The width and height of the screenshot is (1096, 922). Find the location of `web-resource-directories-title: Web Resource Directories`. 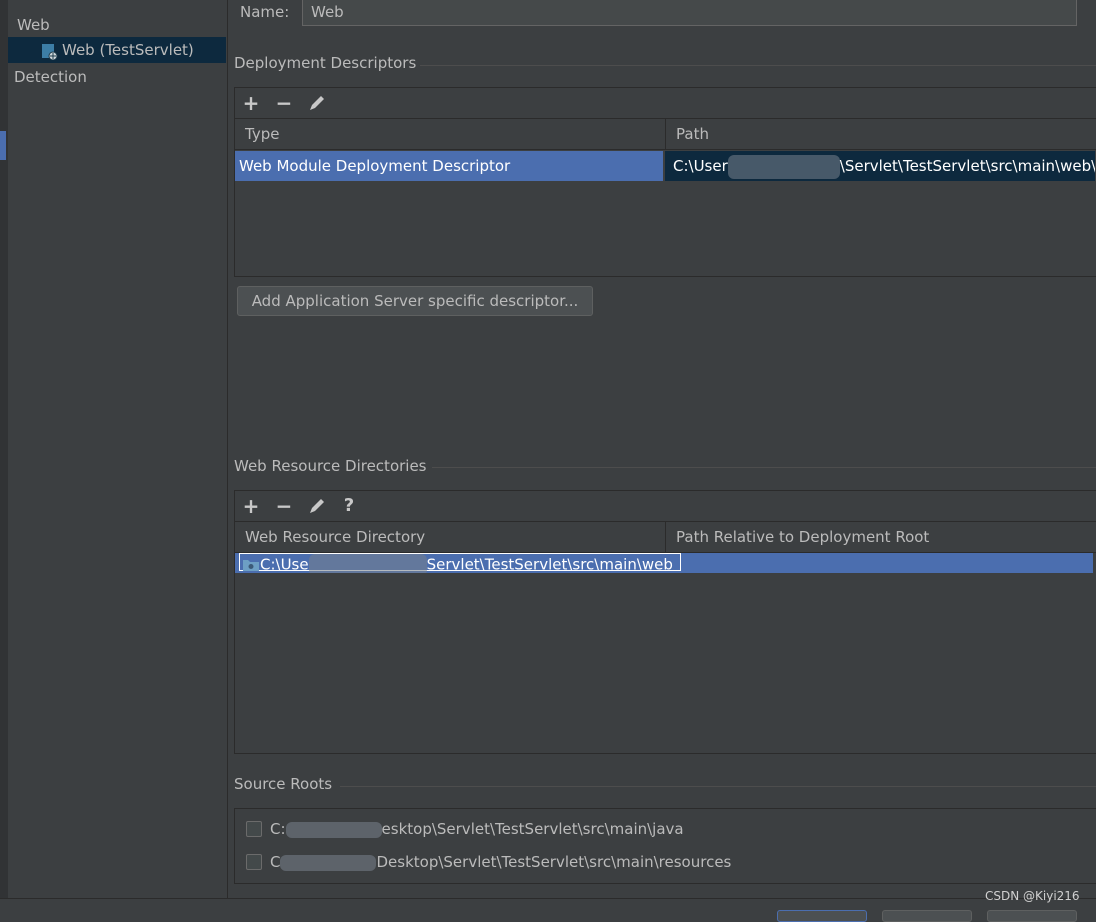

web-resource-directories-title: Web Resource Directories is located at coordinates (330, 466).